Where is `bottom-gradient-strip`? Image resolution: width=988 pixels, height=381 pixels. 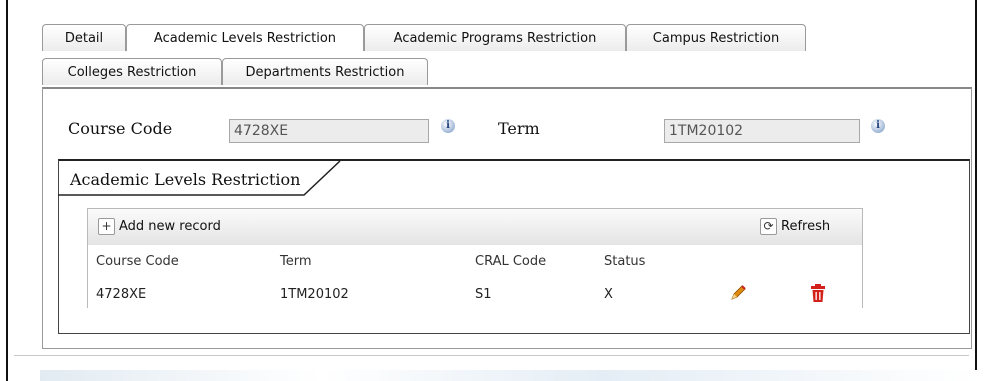 bottom-gradient-strip is located at coordinates (509, 375).